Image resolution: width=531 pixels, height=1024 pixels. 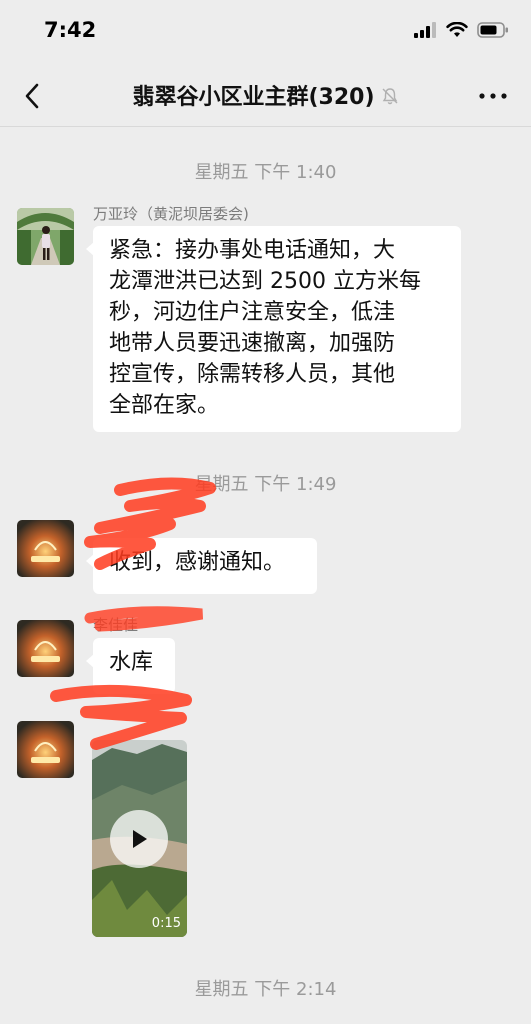 I want to click on message-line: 紧急：接办事处电话通知，大, so click(x=252, y=250).